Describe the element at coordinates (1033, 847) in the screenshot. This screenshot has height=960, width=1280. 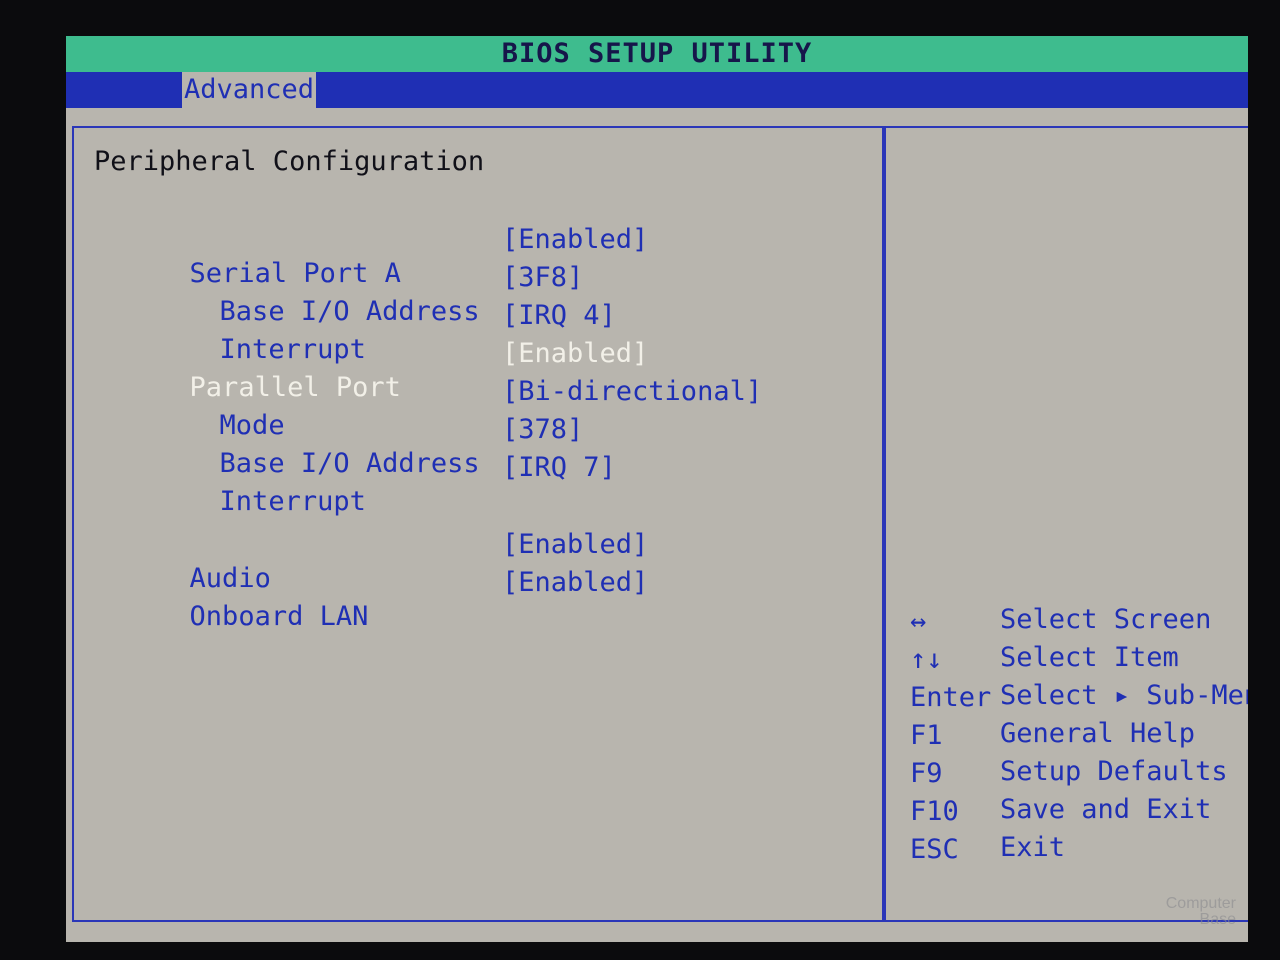
I see `help-desc: Exit` at that location.